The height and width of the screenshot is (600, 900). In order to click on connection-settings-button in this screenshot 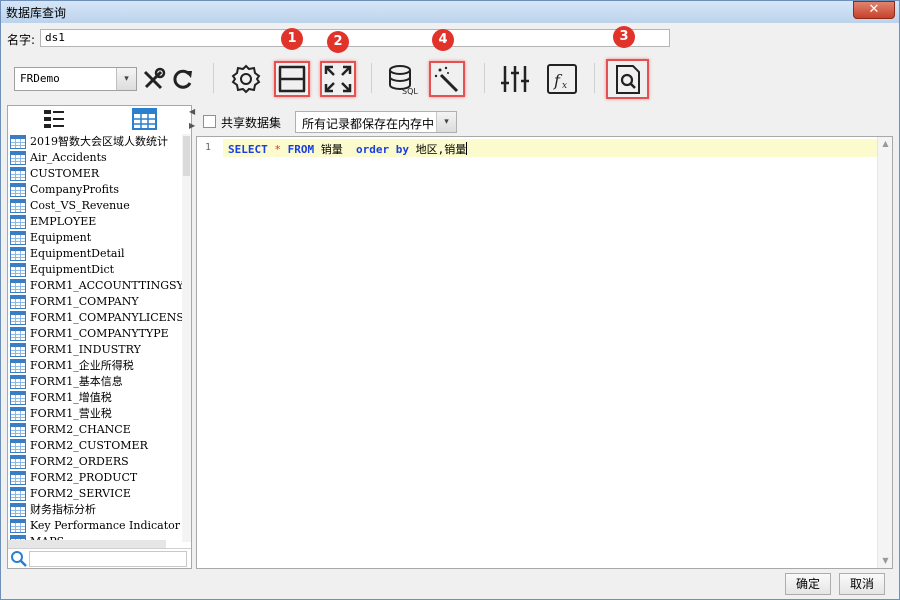, I will do `click(154, 79)`.